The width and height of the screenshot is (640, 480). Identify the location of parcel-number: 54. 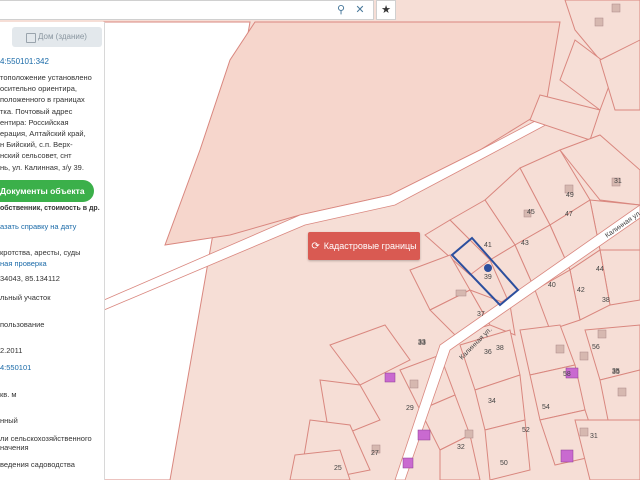
(546, 407).